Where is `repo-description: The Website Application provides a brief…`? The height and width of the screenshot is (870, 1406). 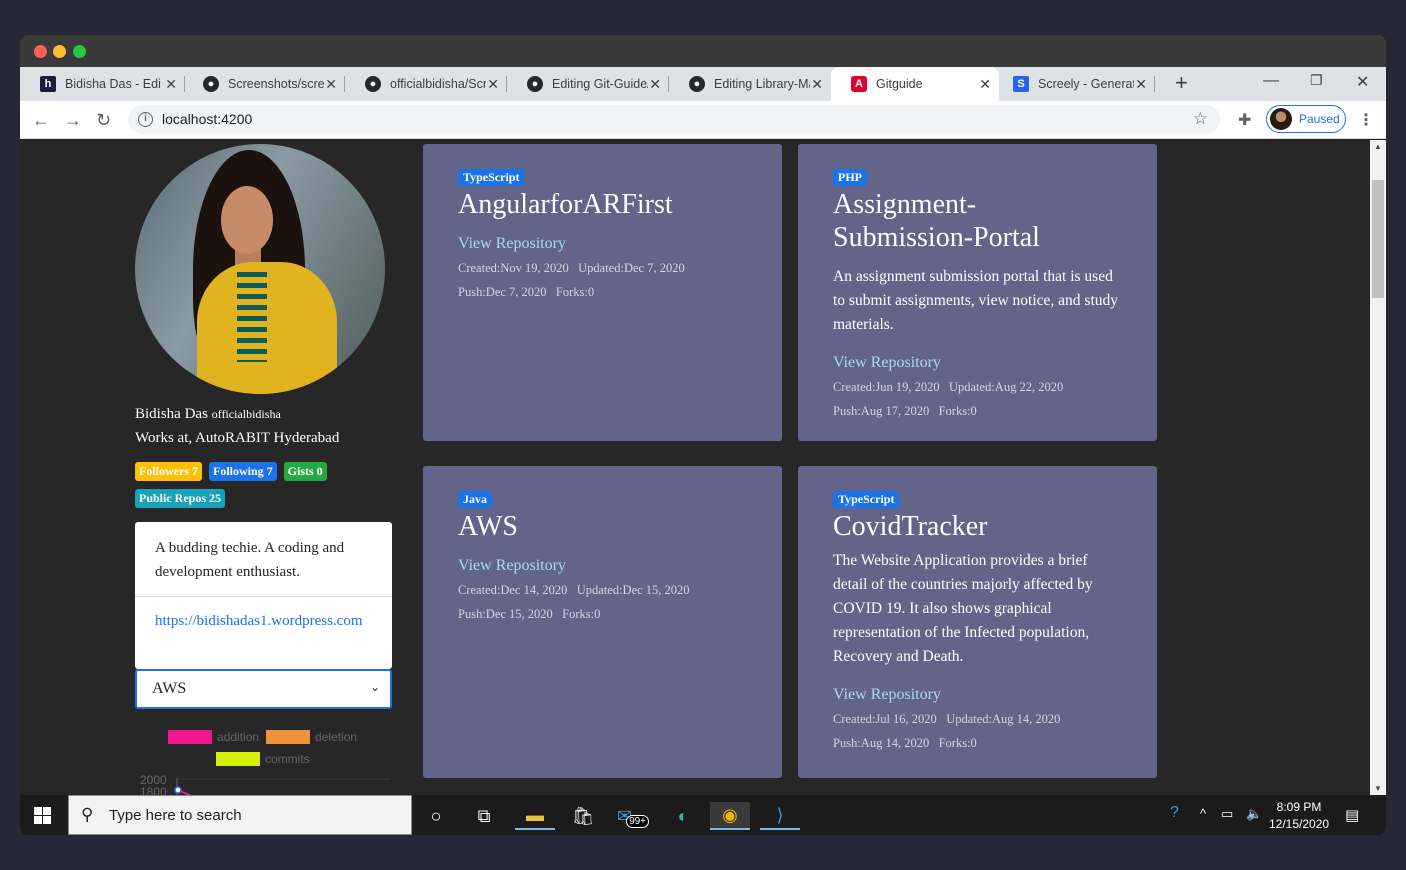 repo-description: The Website Application provides a brief… is located at coordinates (963, 608).